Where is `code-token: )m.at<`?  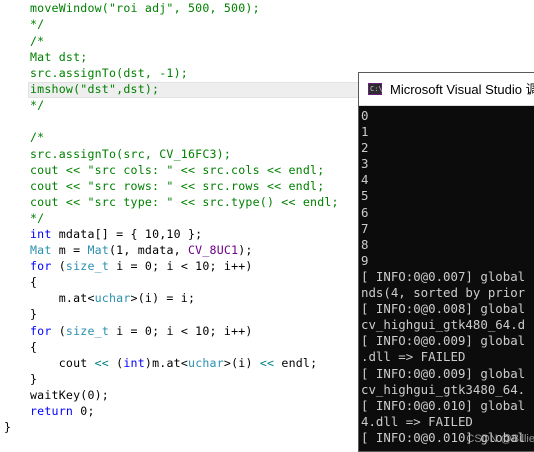 code-token: )m.at< is located at coordinates (166, 363).